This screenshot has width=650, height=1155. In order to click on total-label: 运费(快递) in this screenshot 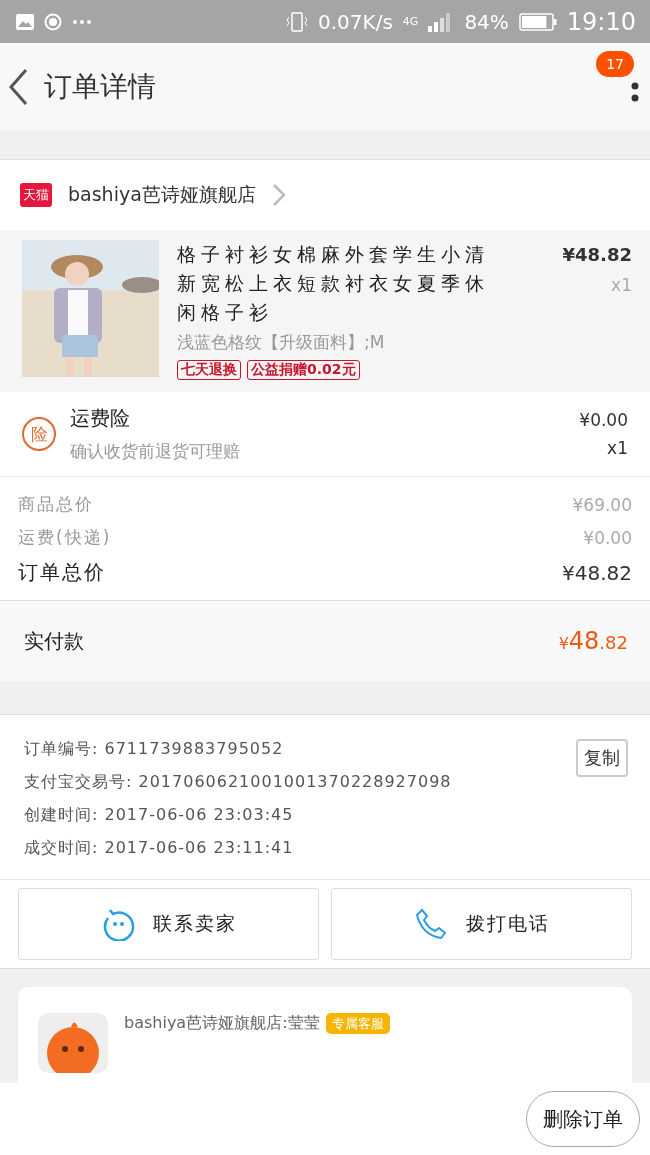, I will do `click(65, 537)`.